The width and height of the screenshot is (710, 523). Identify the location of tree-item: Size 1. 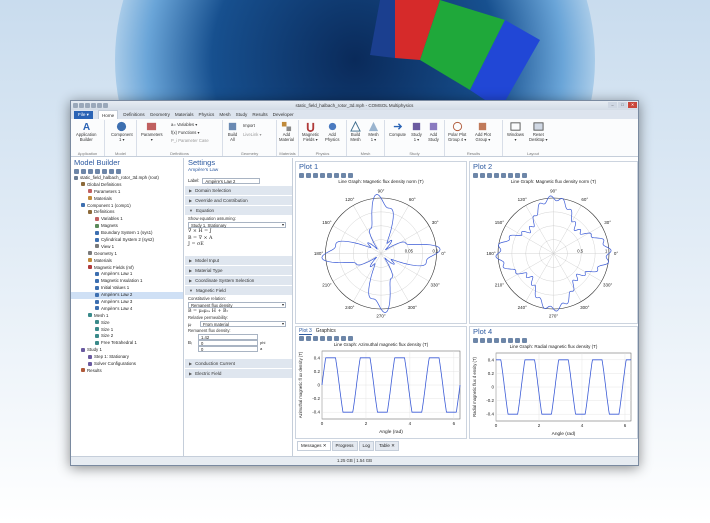
(127, 330).